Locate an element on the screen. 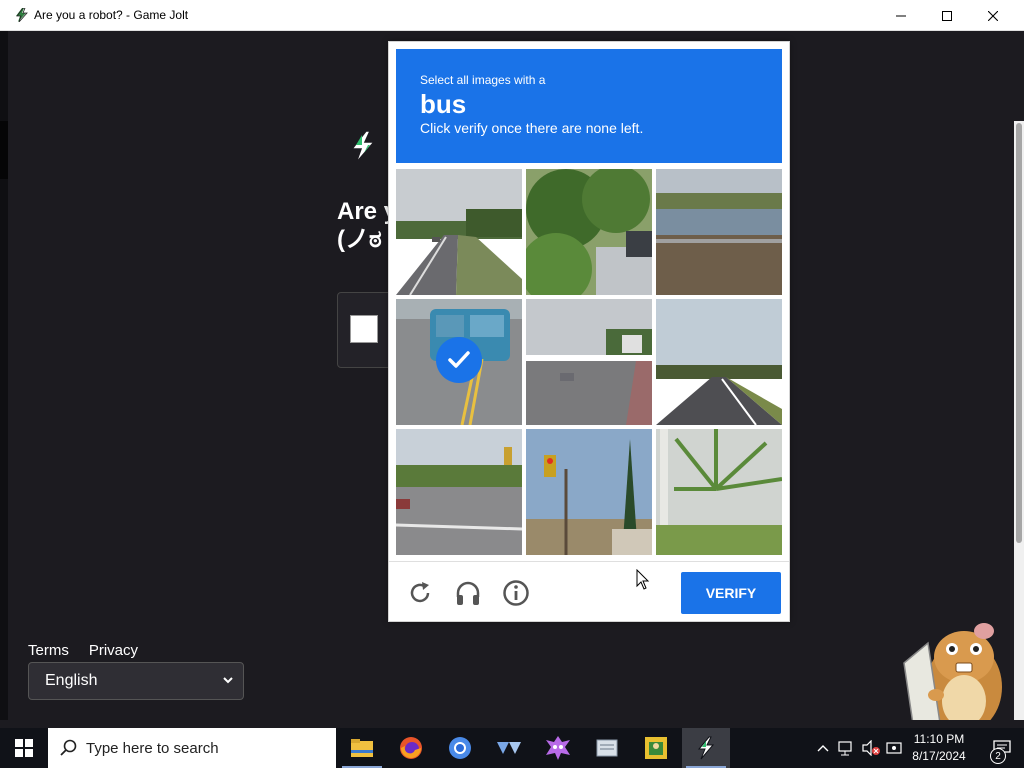 Image resolution: width=1024 pixels, height=768 pixels. game-jolt-taskbar-icon is located at coordinates (706, 748).